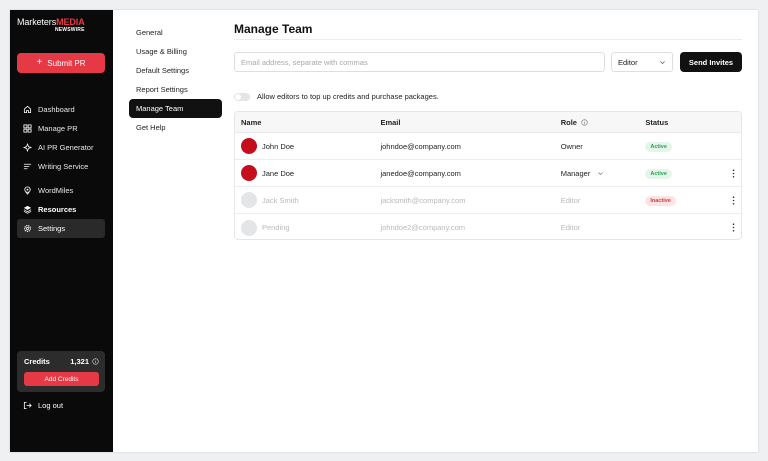  Describe the element at coordinates (69, 30) in the screenshot. I see `brand-subtitle: NEWSWIRE` at that location.